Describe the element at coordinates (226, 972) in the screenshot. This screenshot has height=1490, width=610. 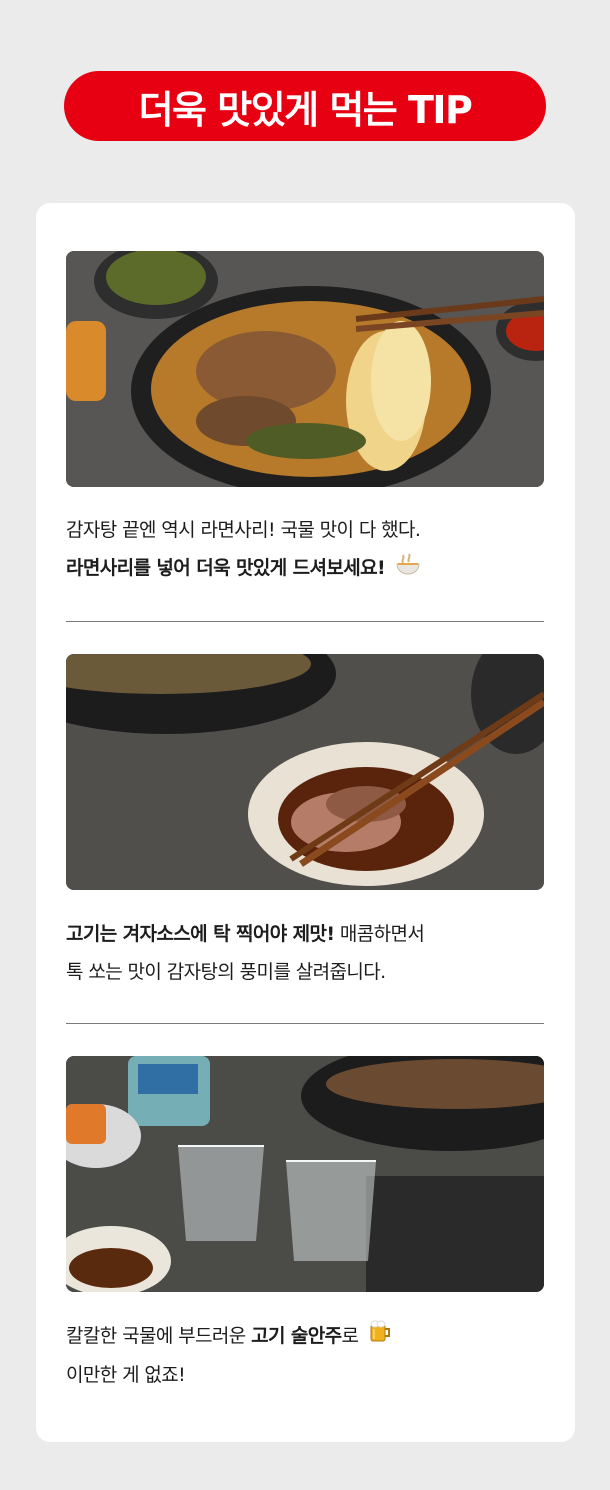
I see `tip-2-line-2: 톡 쏘는 맛이 감자탕의 풍미를 살려줍니다.` at that location.